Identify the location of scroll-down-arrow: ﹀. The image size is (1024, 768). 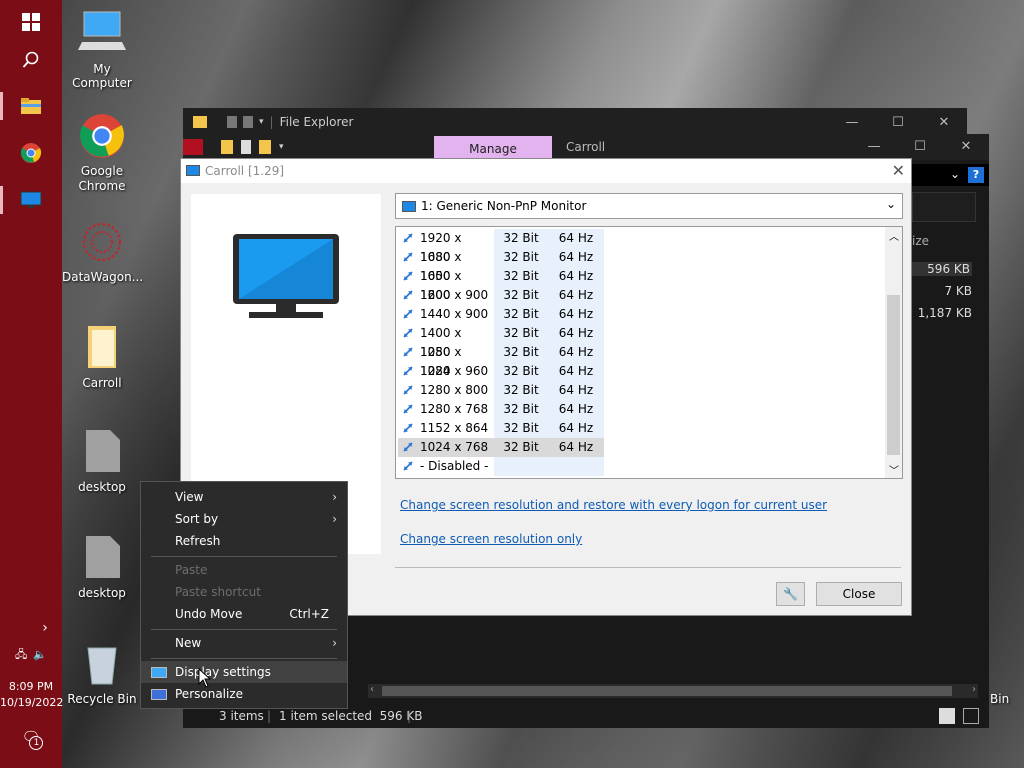
(894, 469).